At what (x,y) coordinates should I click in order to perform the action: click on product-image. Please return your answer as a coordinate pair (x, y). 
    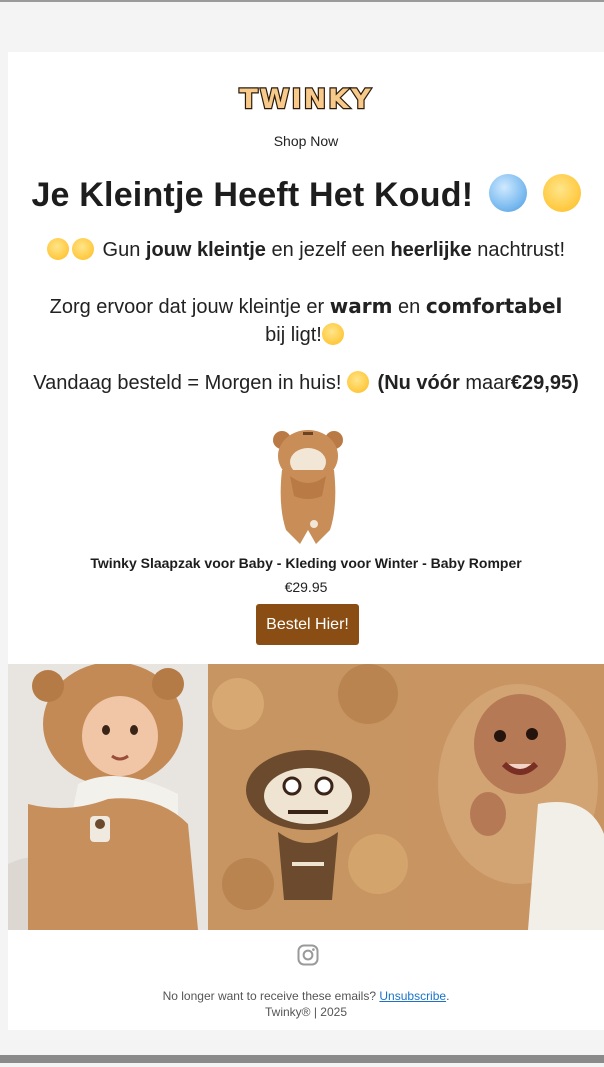
    Looking at the image, I should click on (308, 487).